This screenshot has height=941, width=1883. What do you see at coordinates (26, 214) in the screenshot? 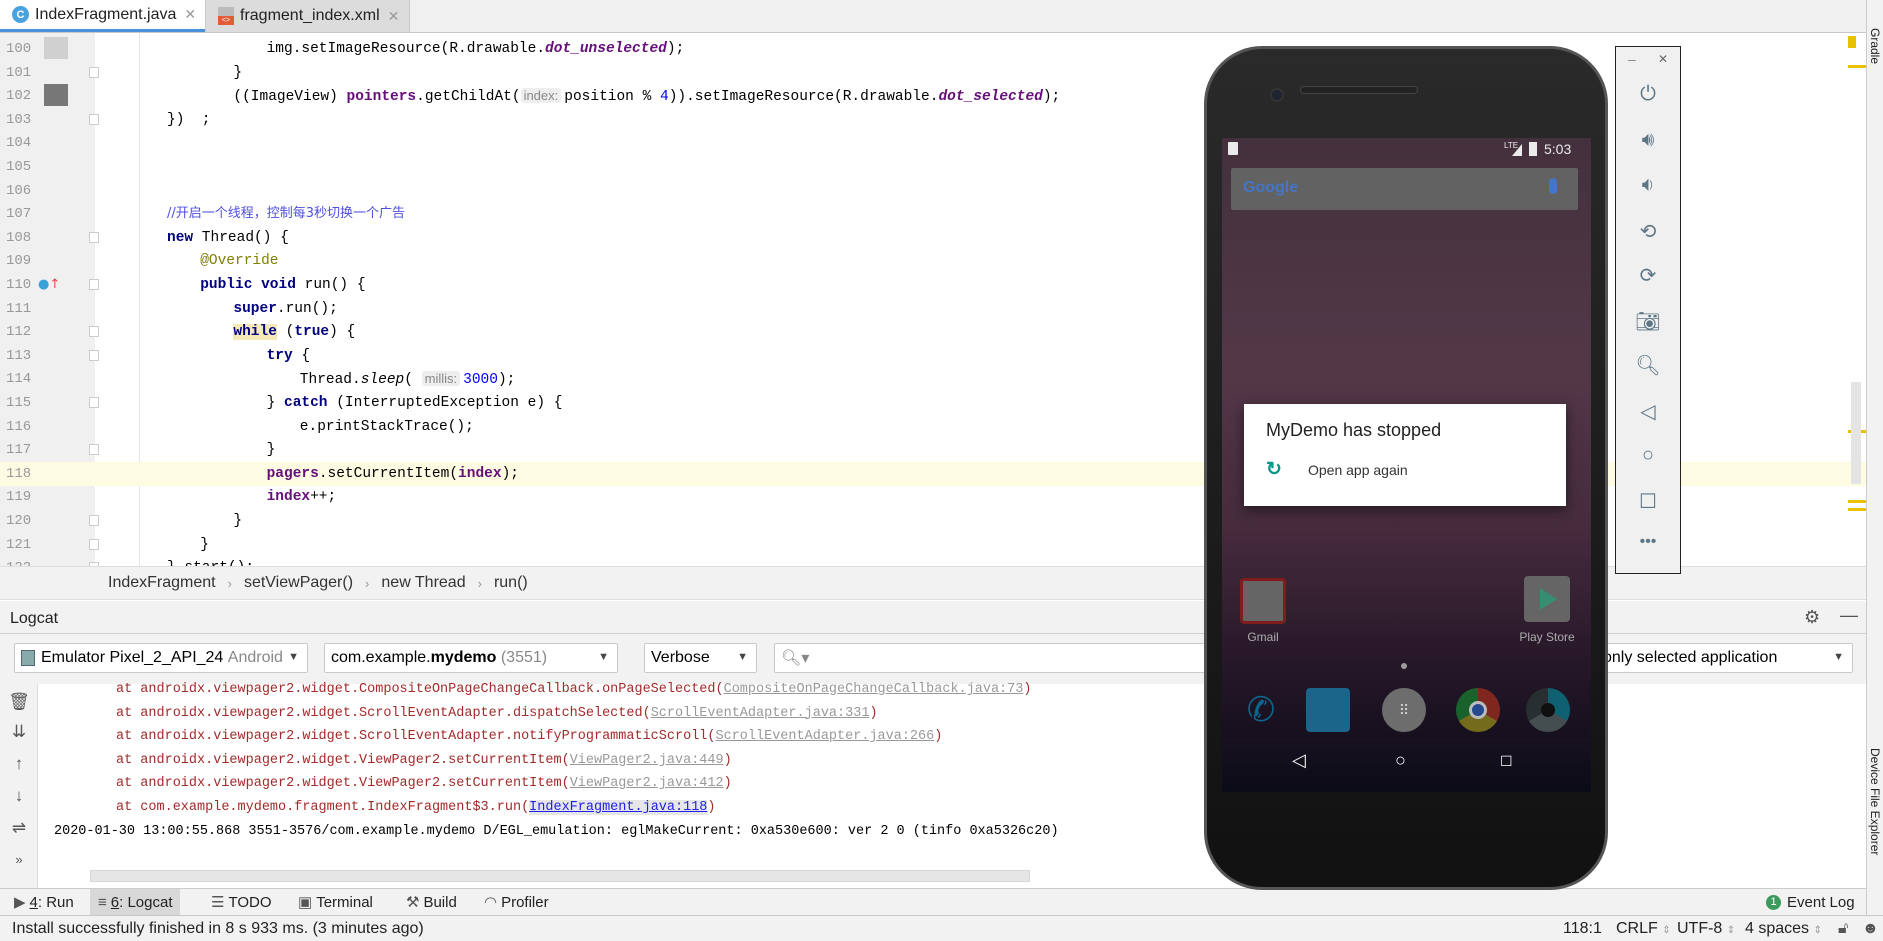
I see `line-number: 107` at bounding box center [26, 214].